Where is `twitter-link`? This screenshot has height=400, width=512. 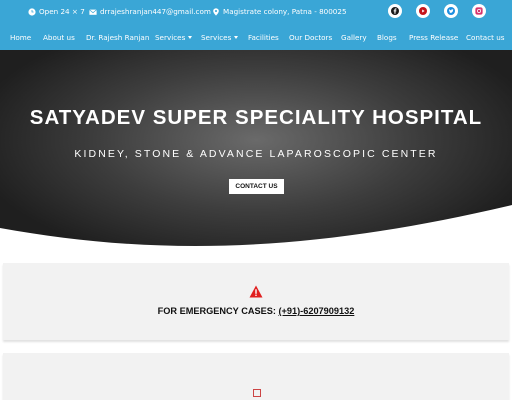 twitter-link is located at coordinates (451, 11).